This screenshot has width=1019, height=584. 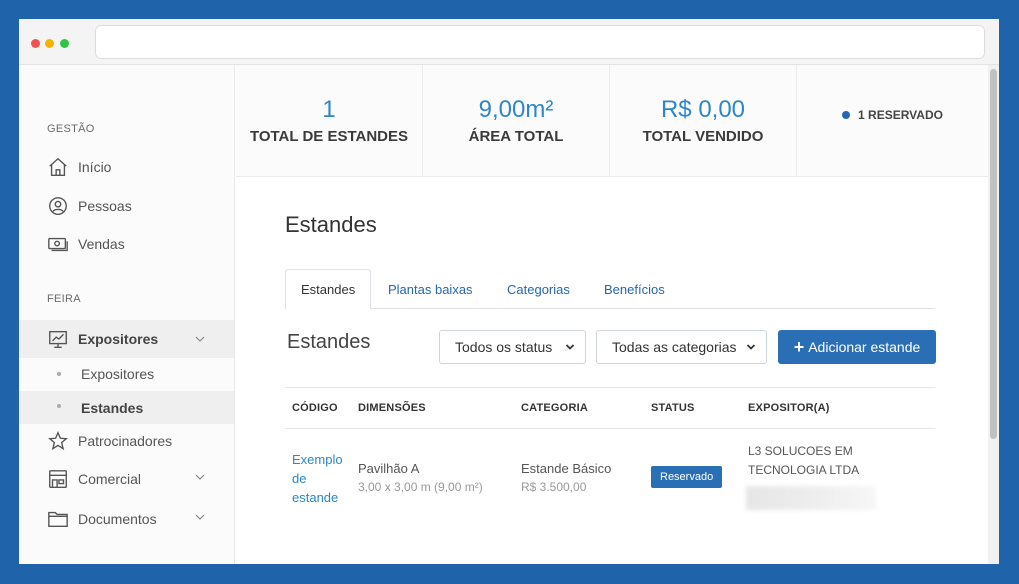 I want to click on sidebar-item-label: Vendas, so click(x=101, y=244).